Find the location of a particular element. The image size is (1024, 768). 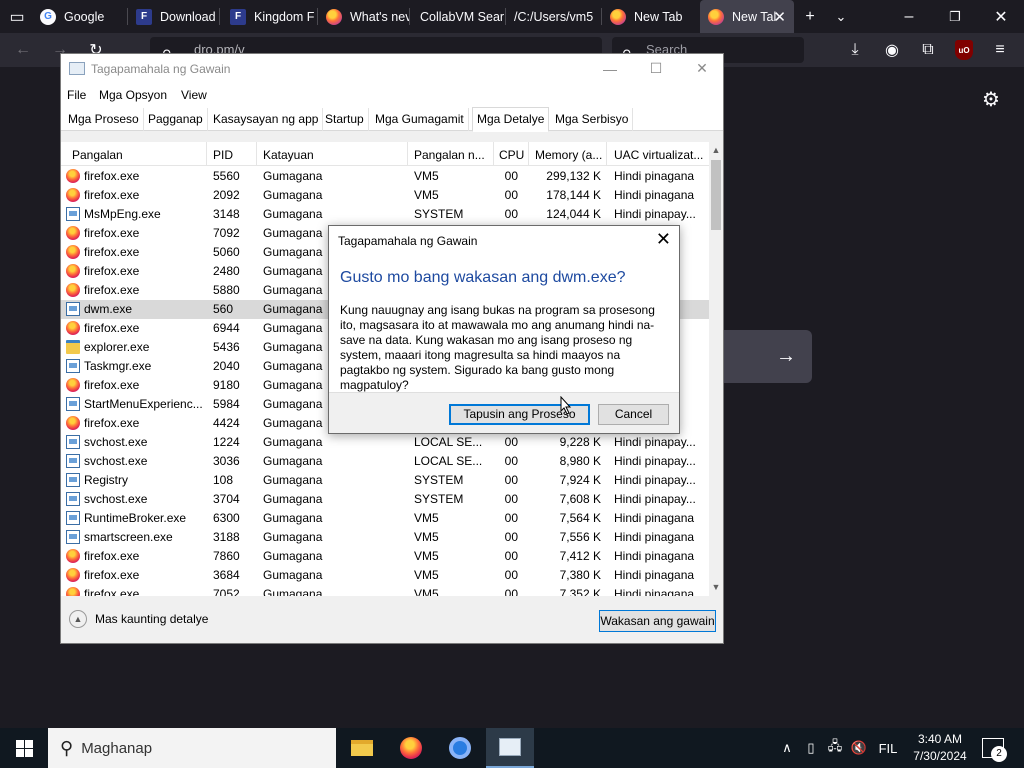

firefox-taskbar-button is located at coordinates (411, 748).